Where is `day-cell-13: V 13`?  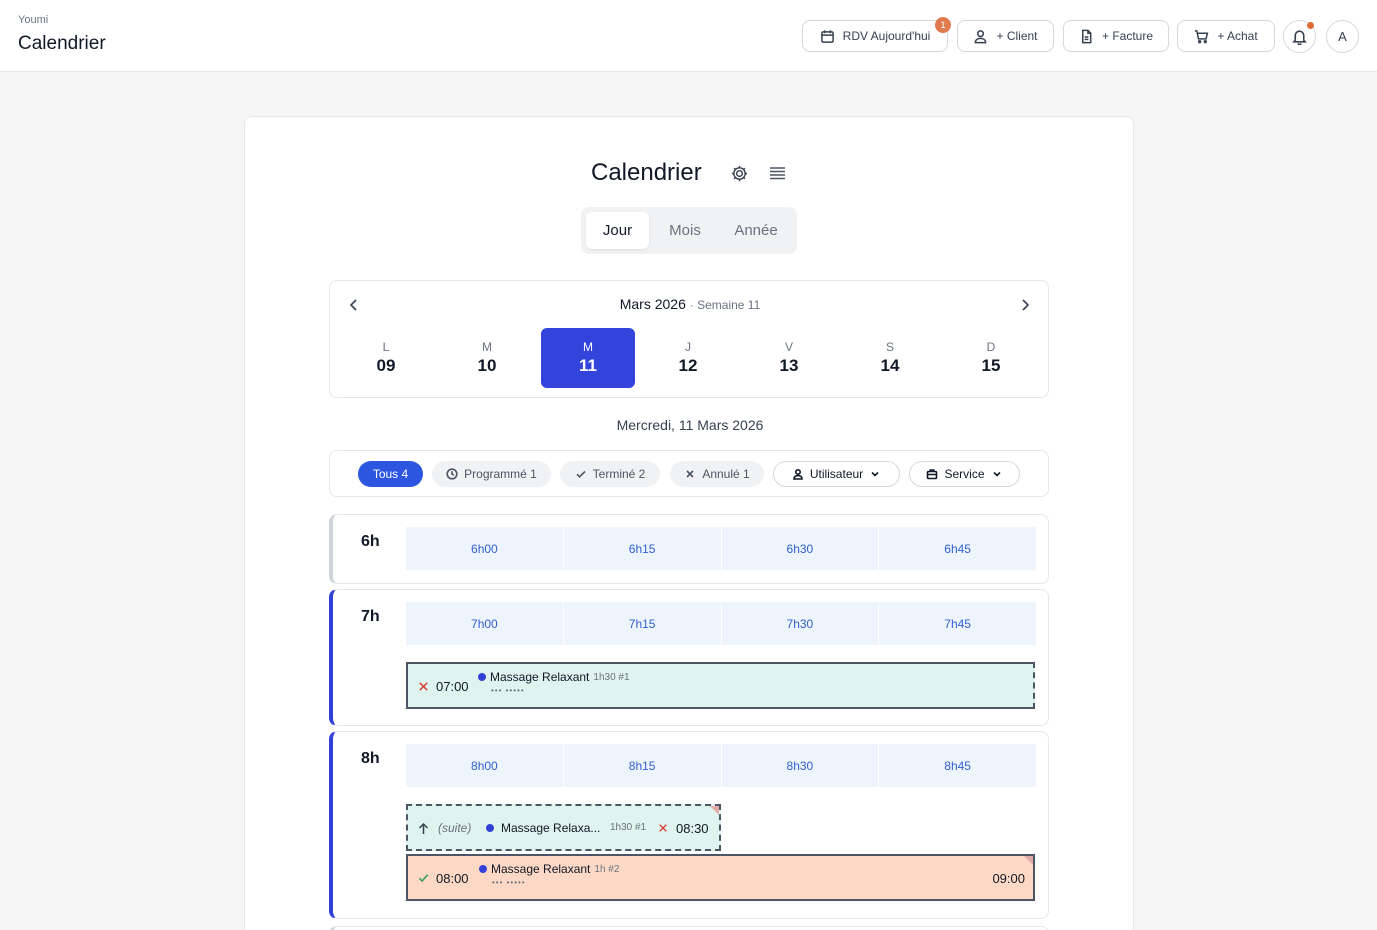 day-cell-13: V 13 is located at coordinates (789, 358).